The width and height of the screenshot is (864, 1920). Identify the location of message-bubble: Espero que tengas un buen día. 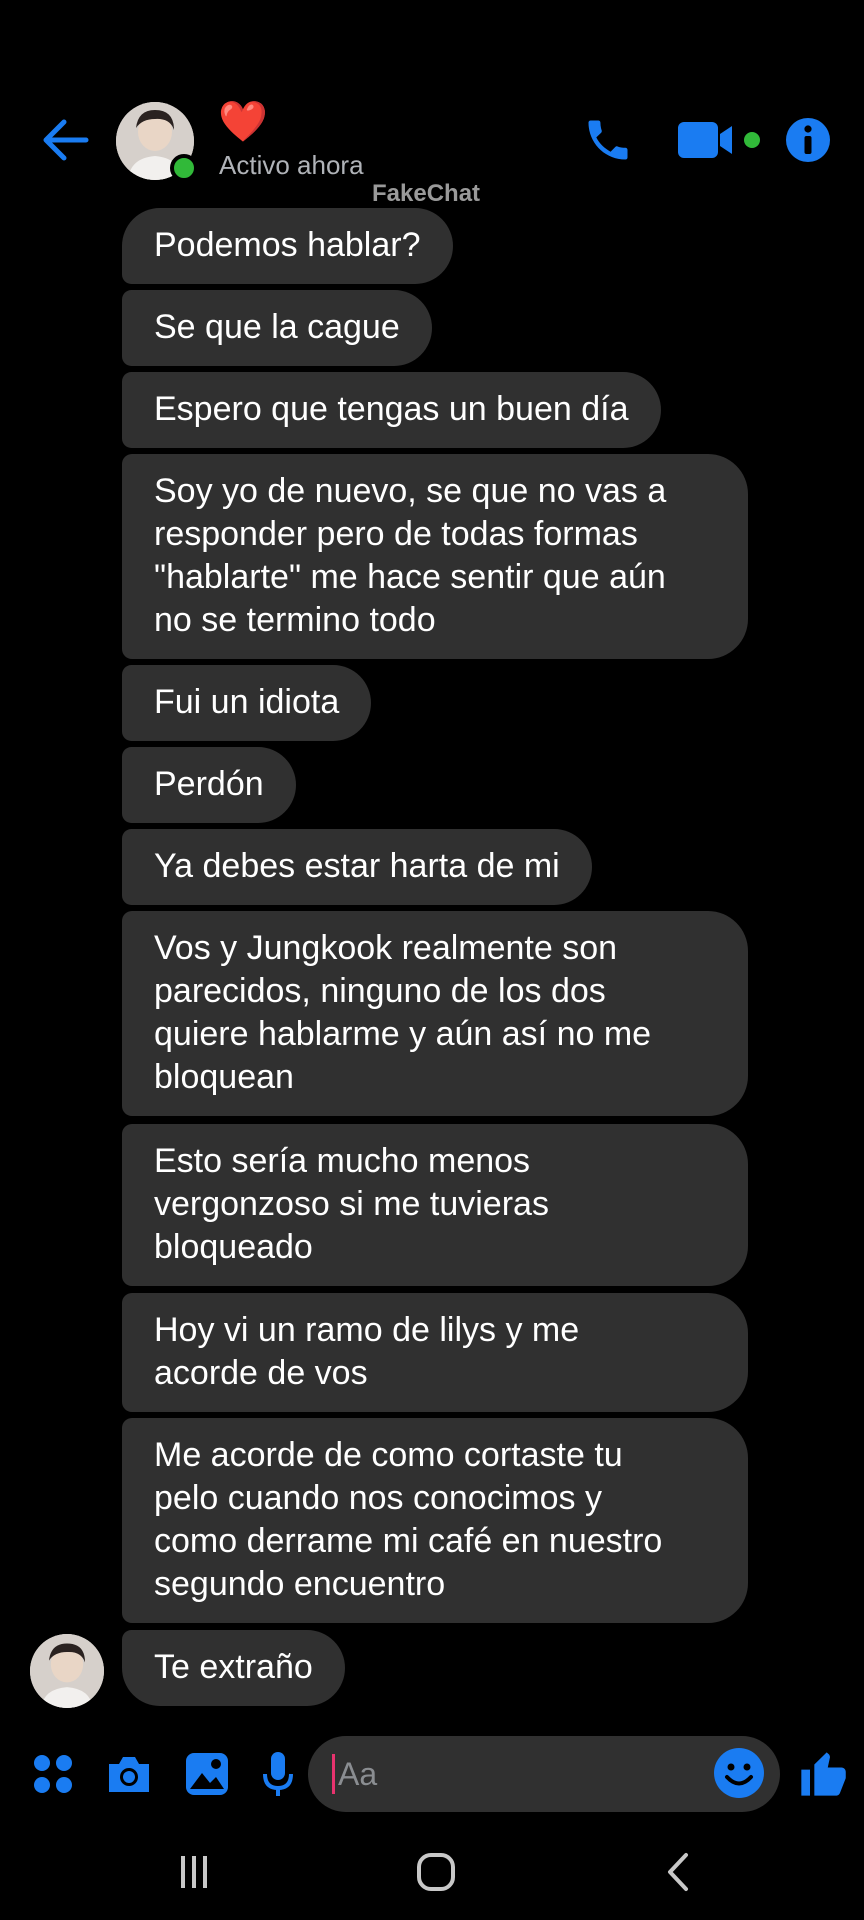
(391, 410).